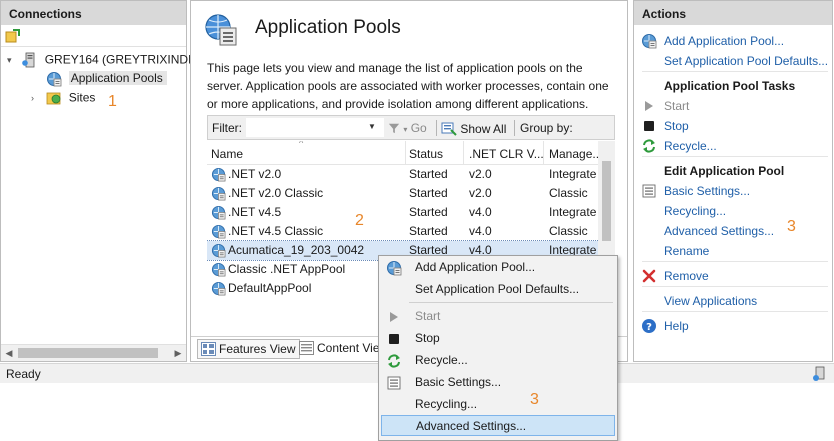  Describe the element at coordinates (449, 129) in the screenshot. I see `show-all-icon` at that location.